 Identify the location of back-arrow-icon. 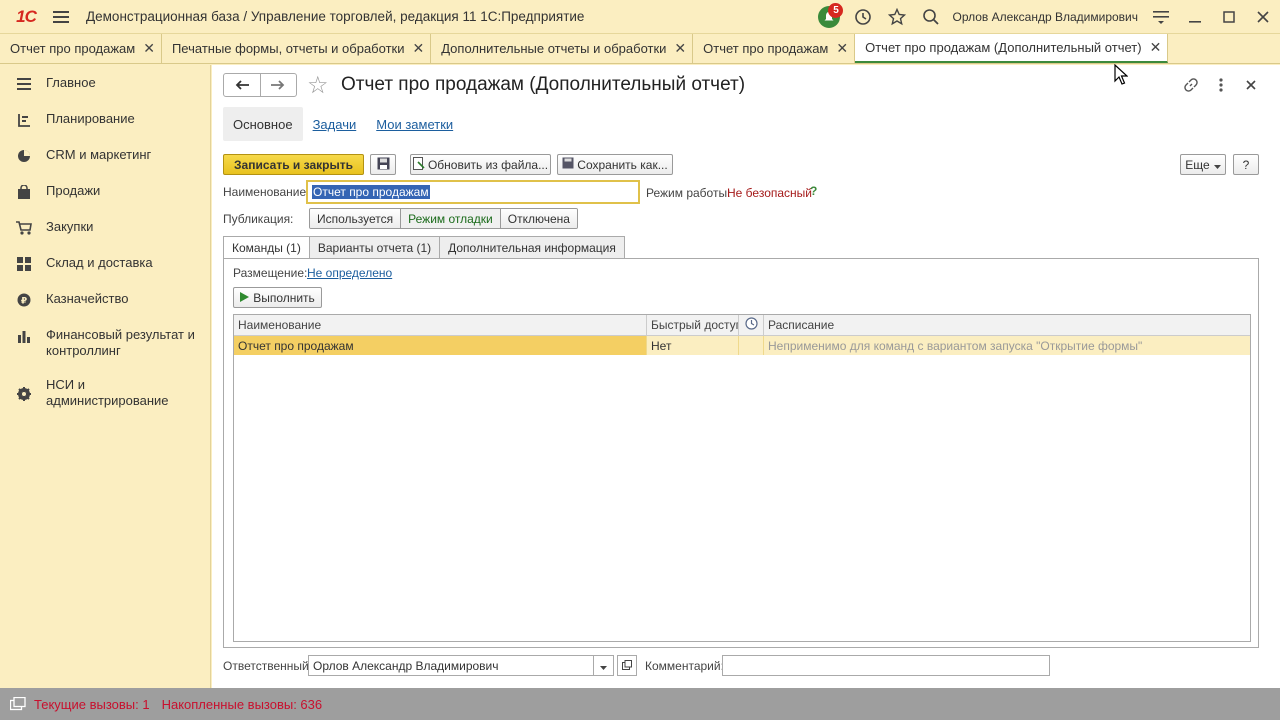
(242, 85).